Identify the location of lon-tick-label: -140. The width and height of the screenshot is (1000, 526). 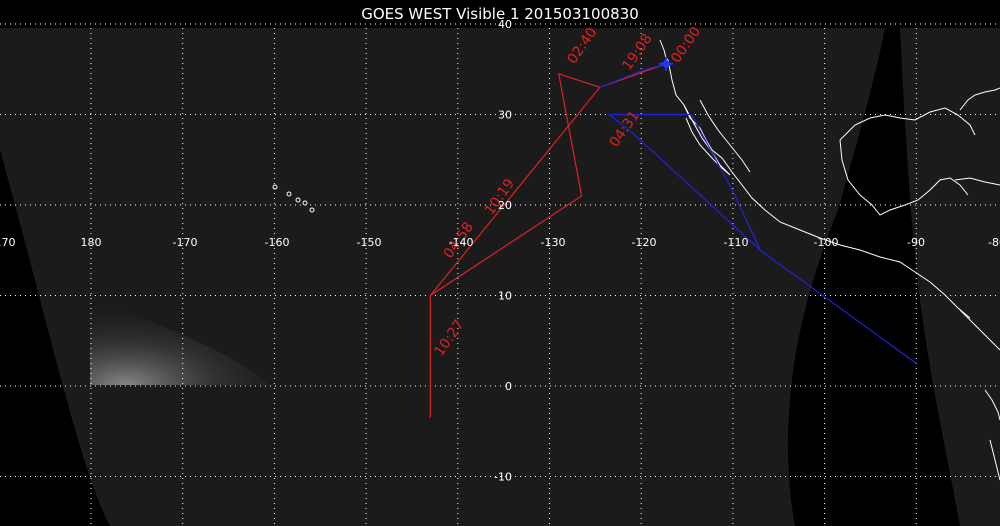
(461, 242).